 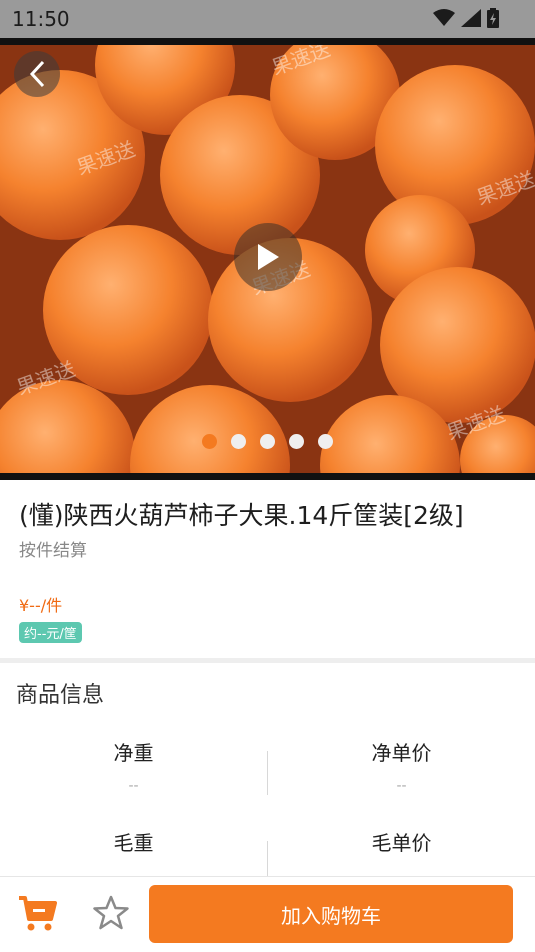 I want to click on spec-label: 毛单价, so click(x=401, y=843).